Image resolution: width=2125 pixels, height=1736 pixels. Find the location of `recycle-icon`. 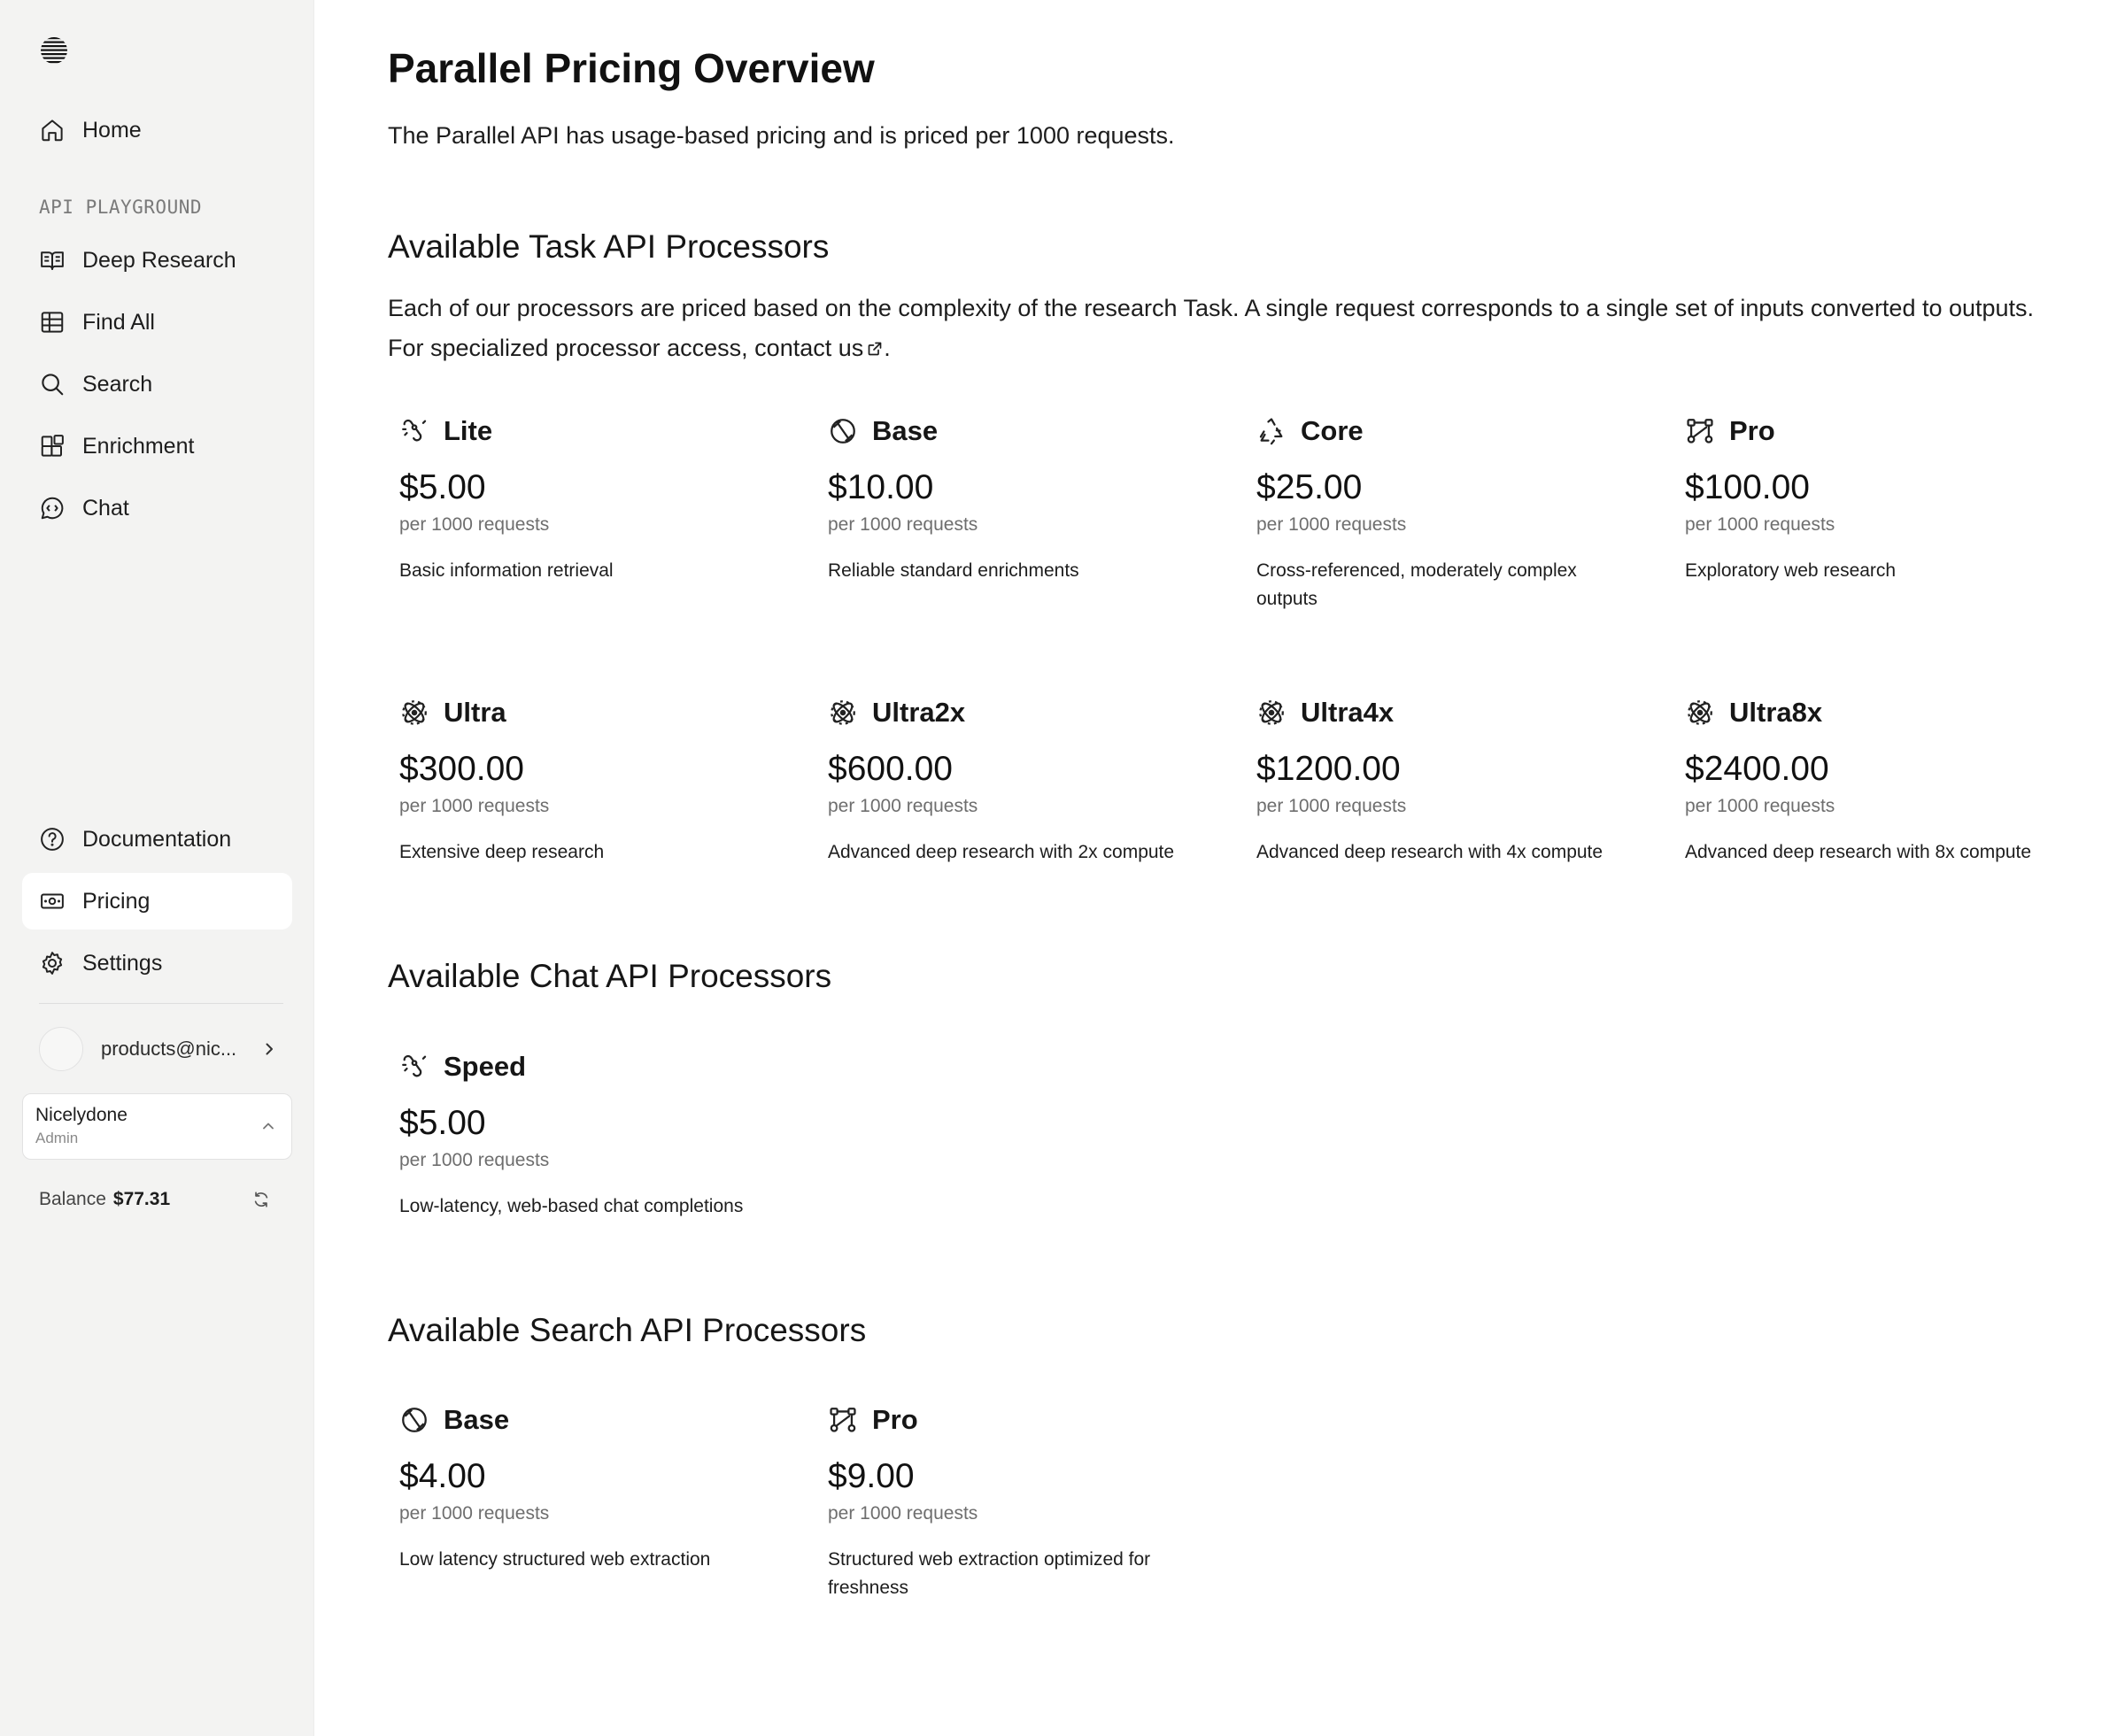

recycle-icon is located at coordinates (1271, 431).